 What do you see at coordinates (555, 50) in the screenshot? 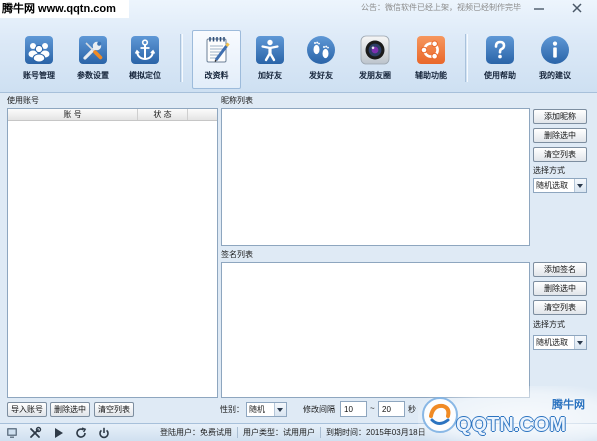
I see `info-icon` at bounding box center [555, 50].